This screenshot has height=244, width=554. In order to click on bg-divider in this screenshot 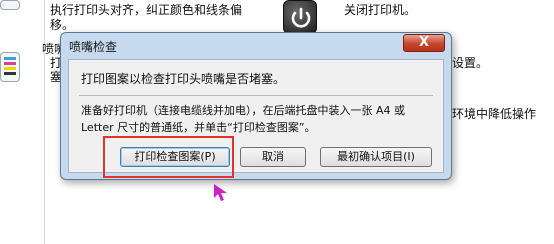, I will do `click(44, 122)`.